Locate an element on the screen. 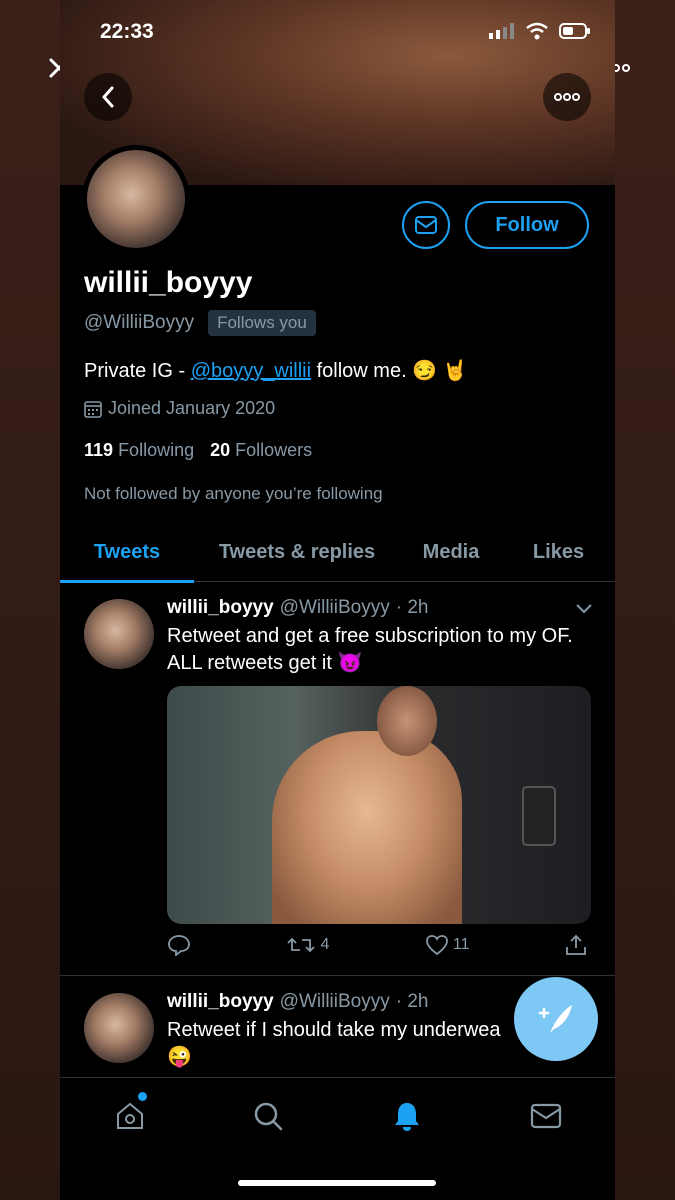  joined-date: Joined January 2020 is located at coordinates (179, 408).